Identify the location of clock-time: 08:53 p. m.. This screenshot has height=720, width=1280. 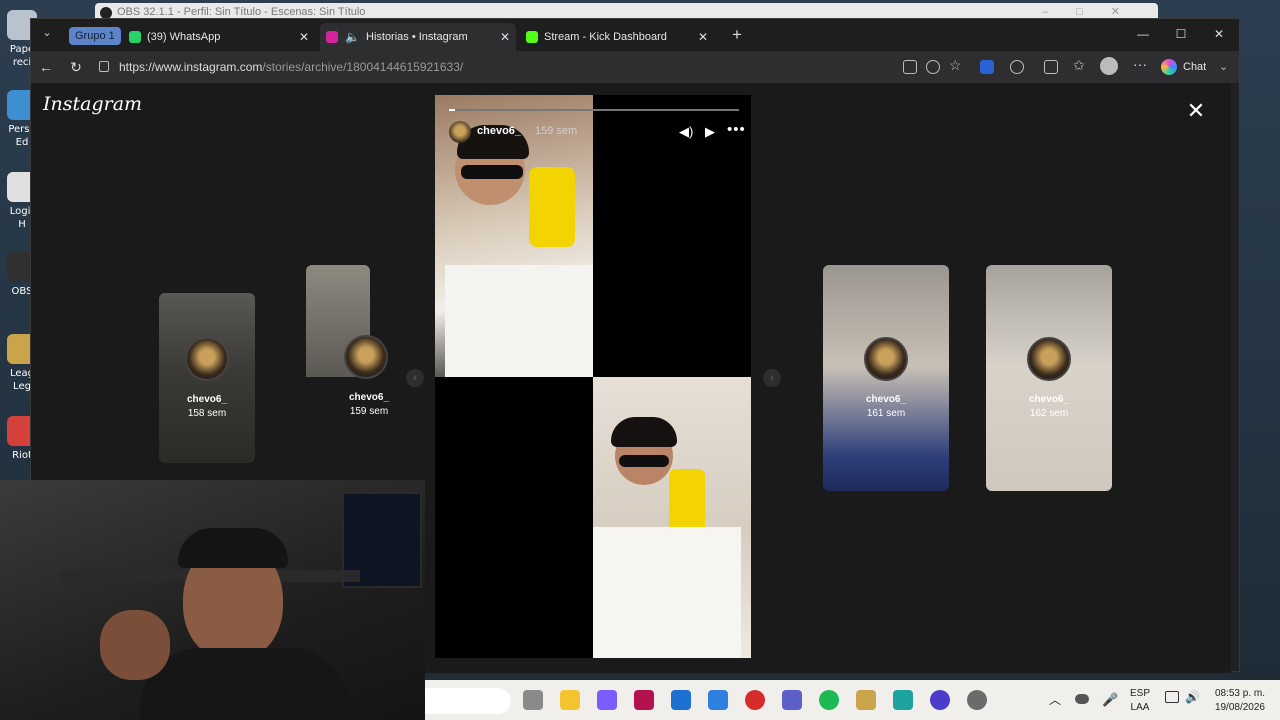
(1239, 693).